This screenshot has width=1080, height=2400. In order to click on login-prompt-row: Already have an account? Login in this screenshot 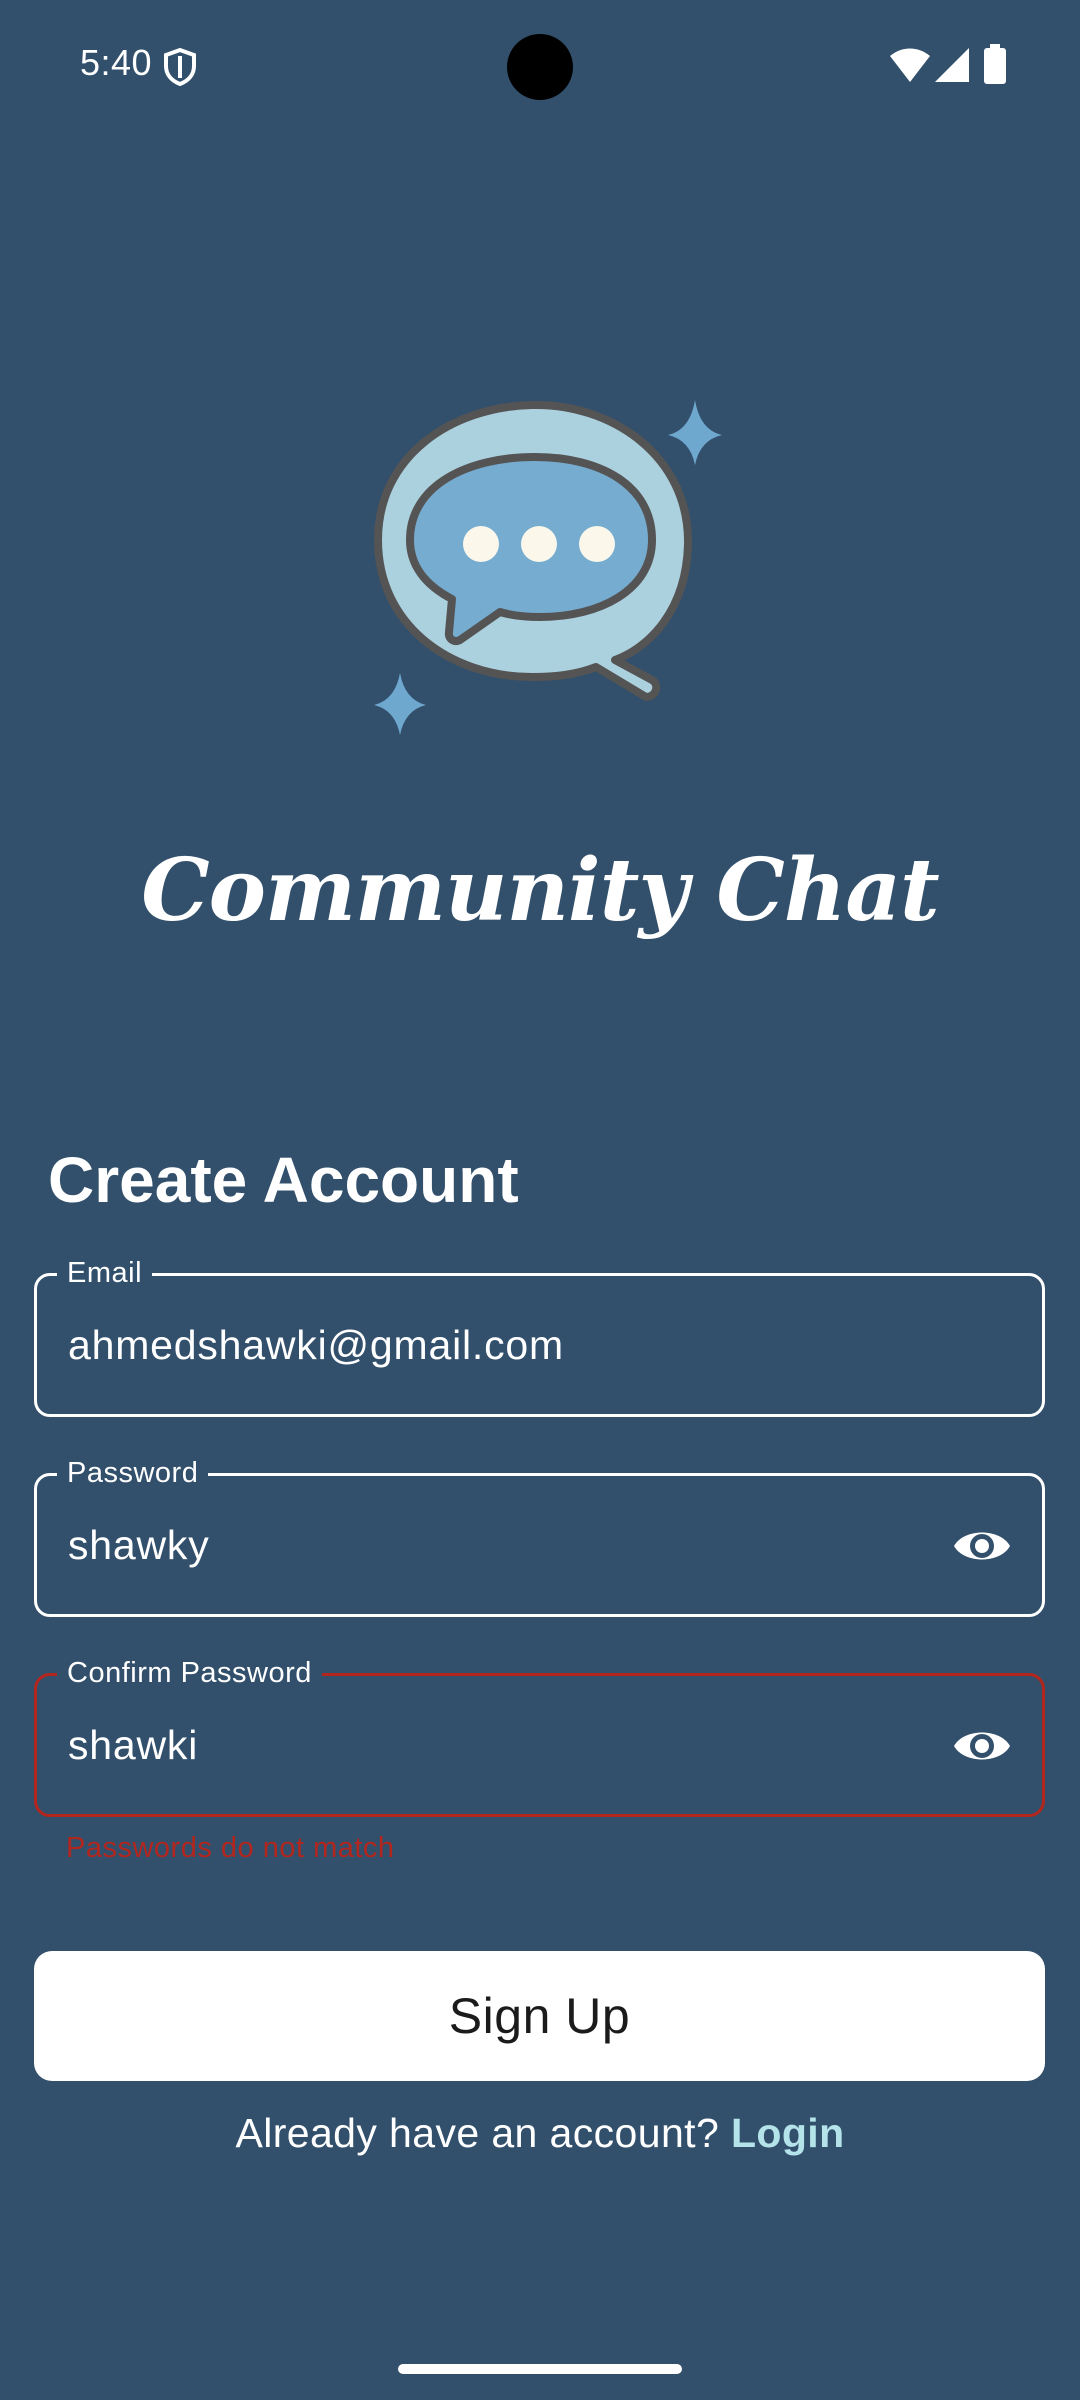, I will do `click(540, 2133)`.